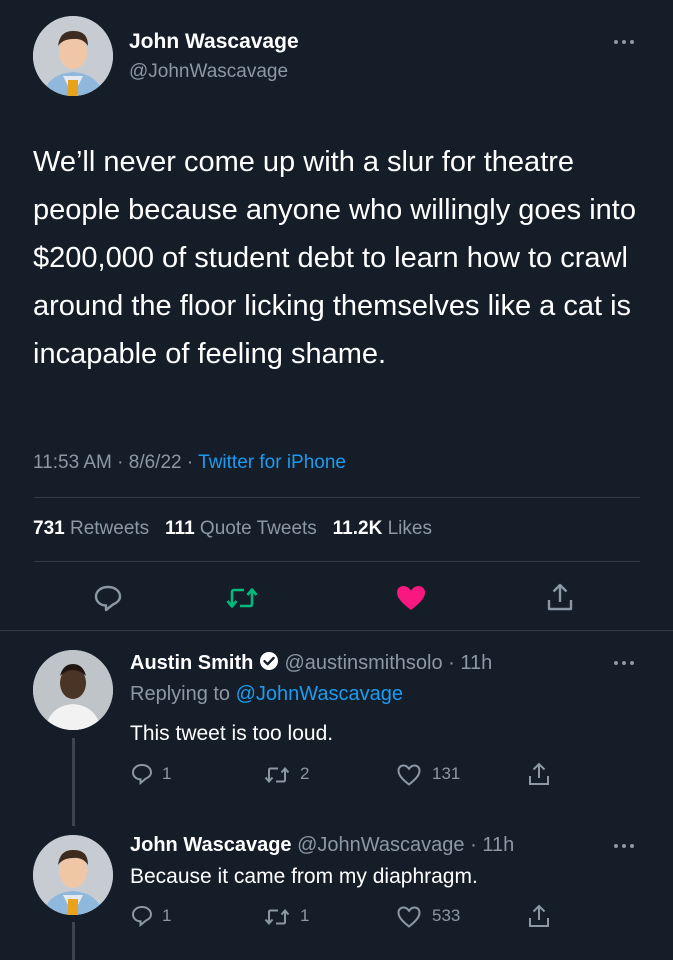 This screenshot has width=673, height=960. Describe the element at coordinates (305, 773) in the screenshot. I see `retweet-count: 2` at that location.